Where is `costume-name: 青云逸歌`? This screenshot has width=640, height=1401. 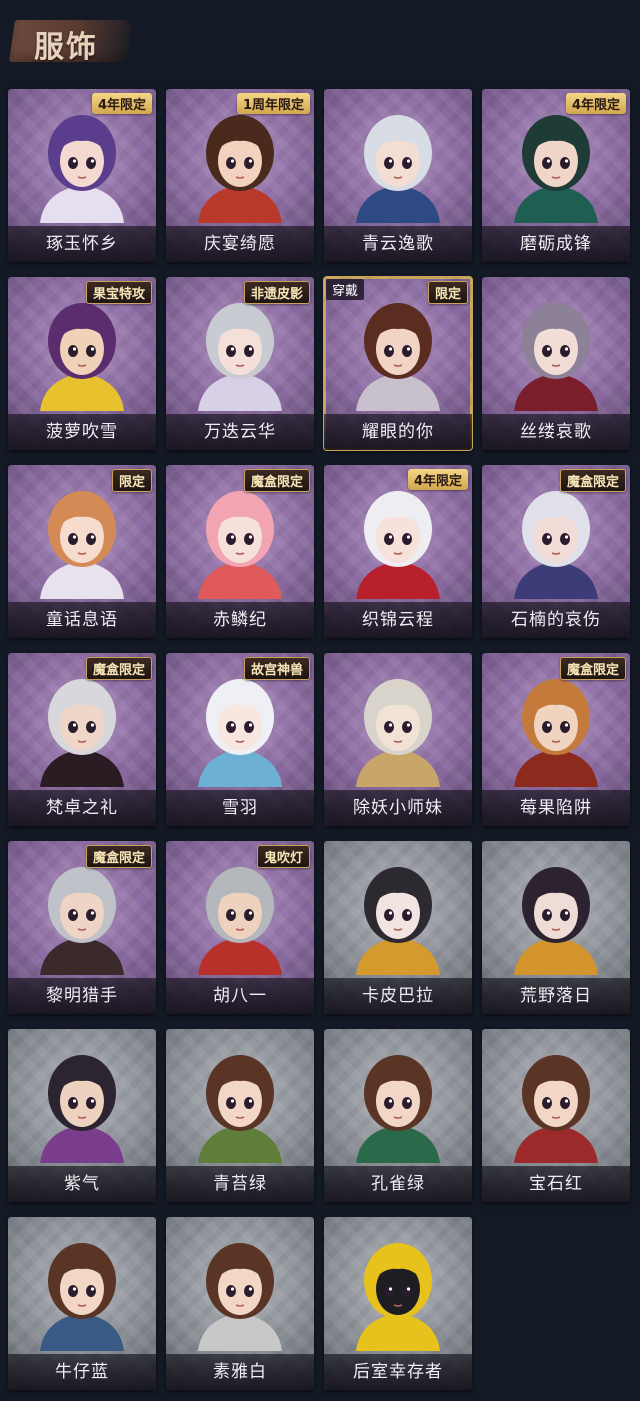 costume-name: 青云逸歌 is located at coordinates (398, 244).